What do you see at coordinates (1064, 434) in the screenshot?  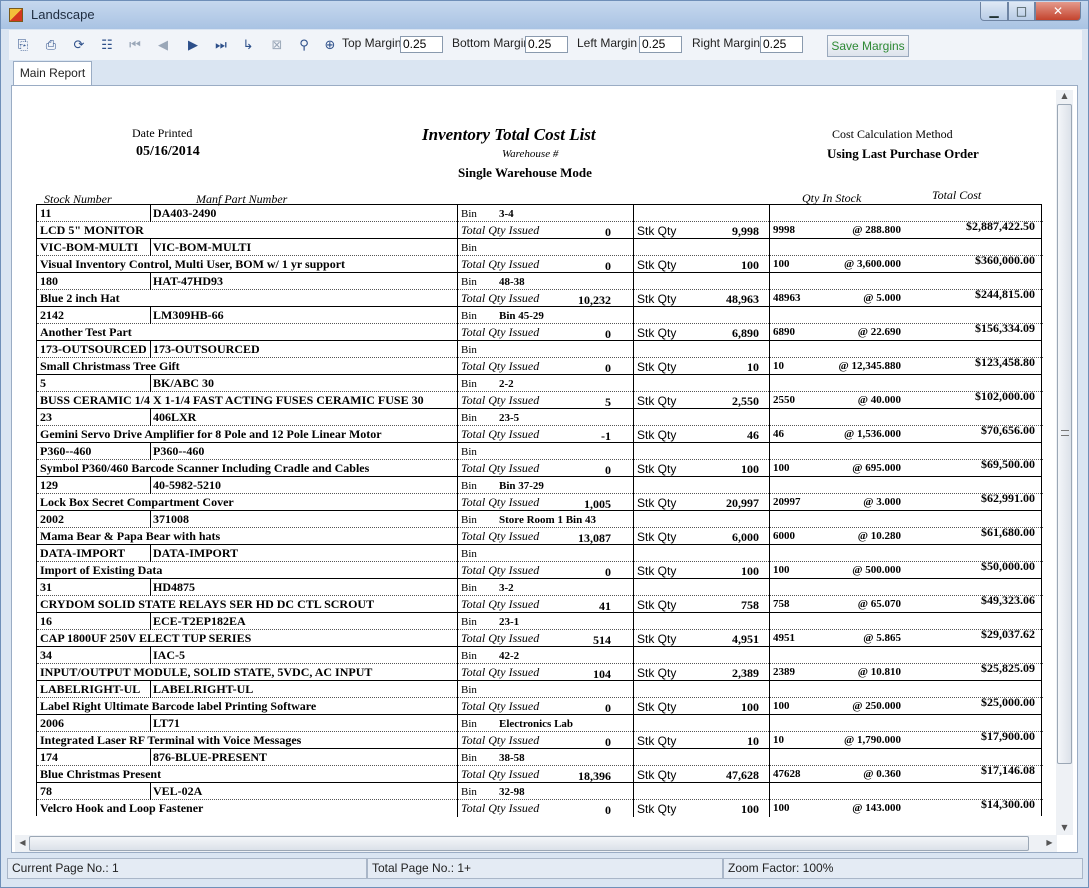 I see `vertical-scroll-thumb` at bounding box center [1064, 434].